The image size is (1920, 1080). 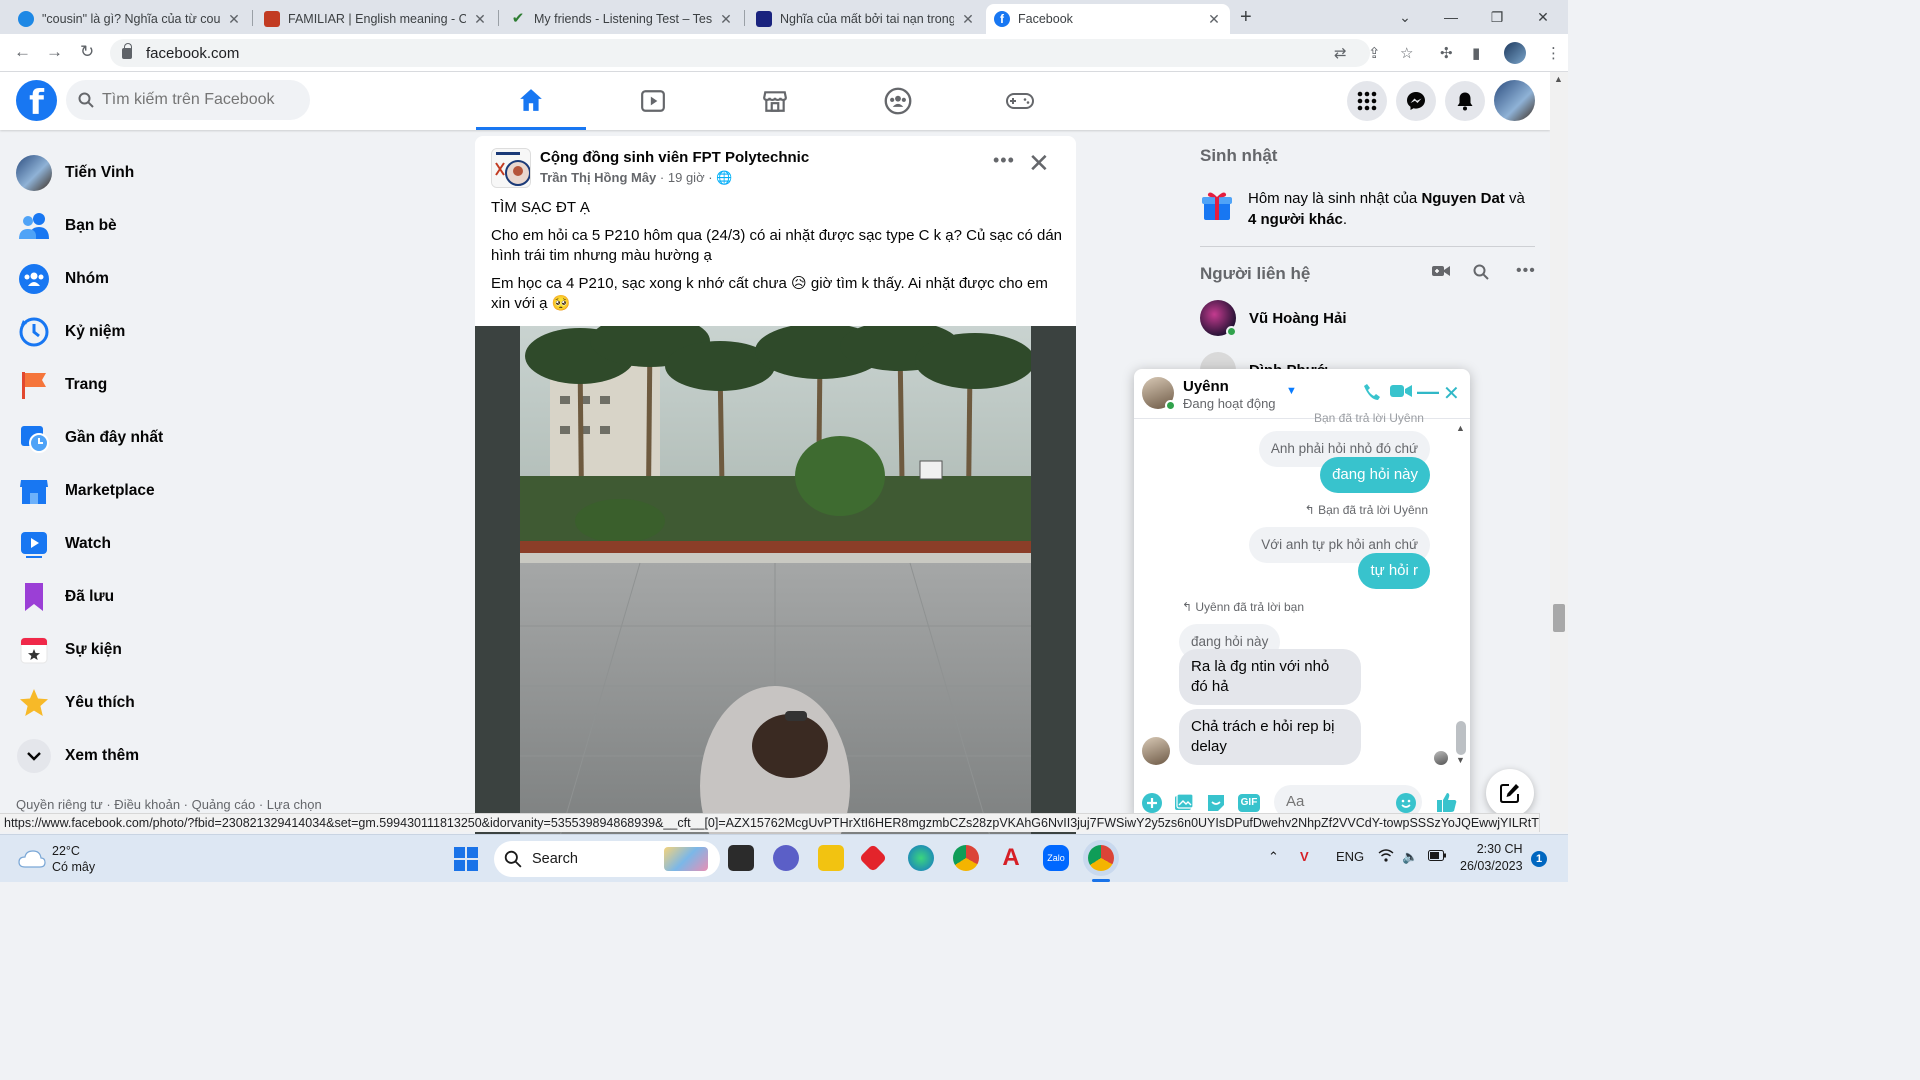 I want to click on tray-app-icon: V, so click(x=1304, y=856).